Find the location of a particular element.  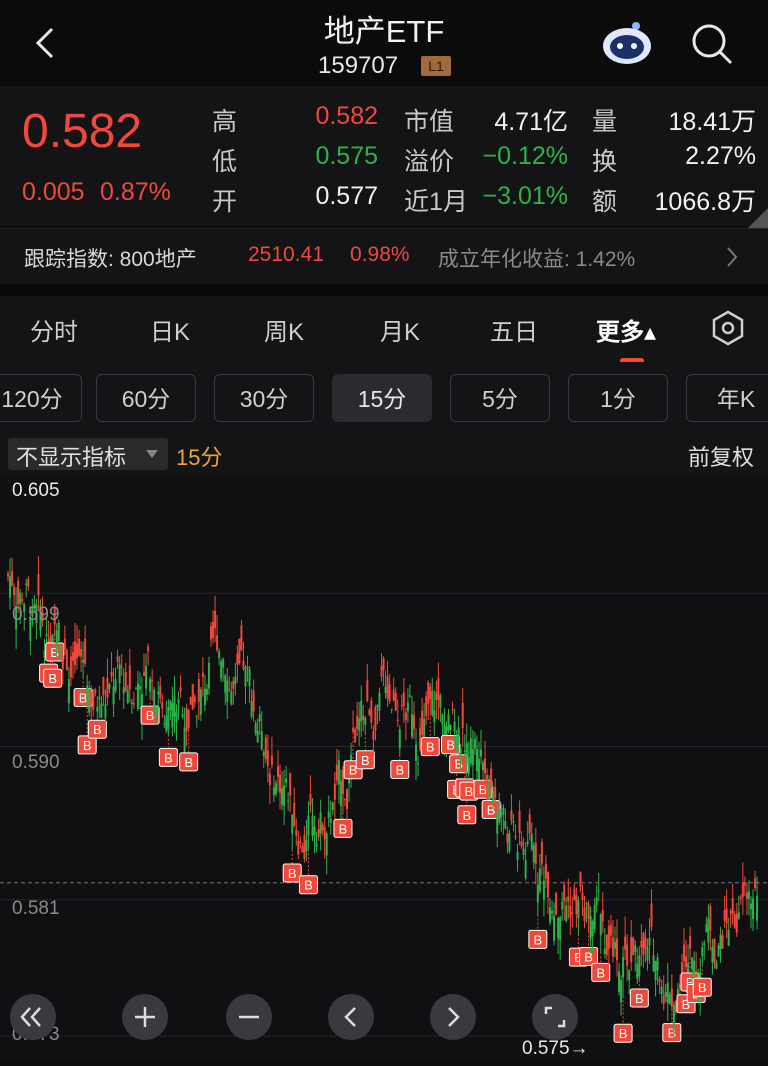

tab-intraday: 分时 is located at coordinates (54, 329).